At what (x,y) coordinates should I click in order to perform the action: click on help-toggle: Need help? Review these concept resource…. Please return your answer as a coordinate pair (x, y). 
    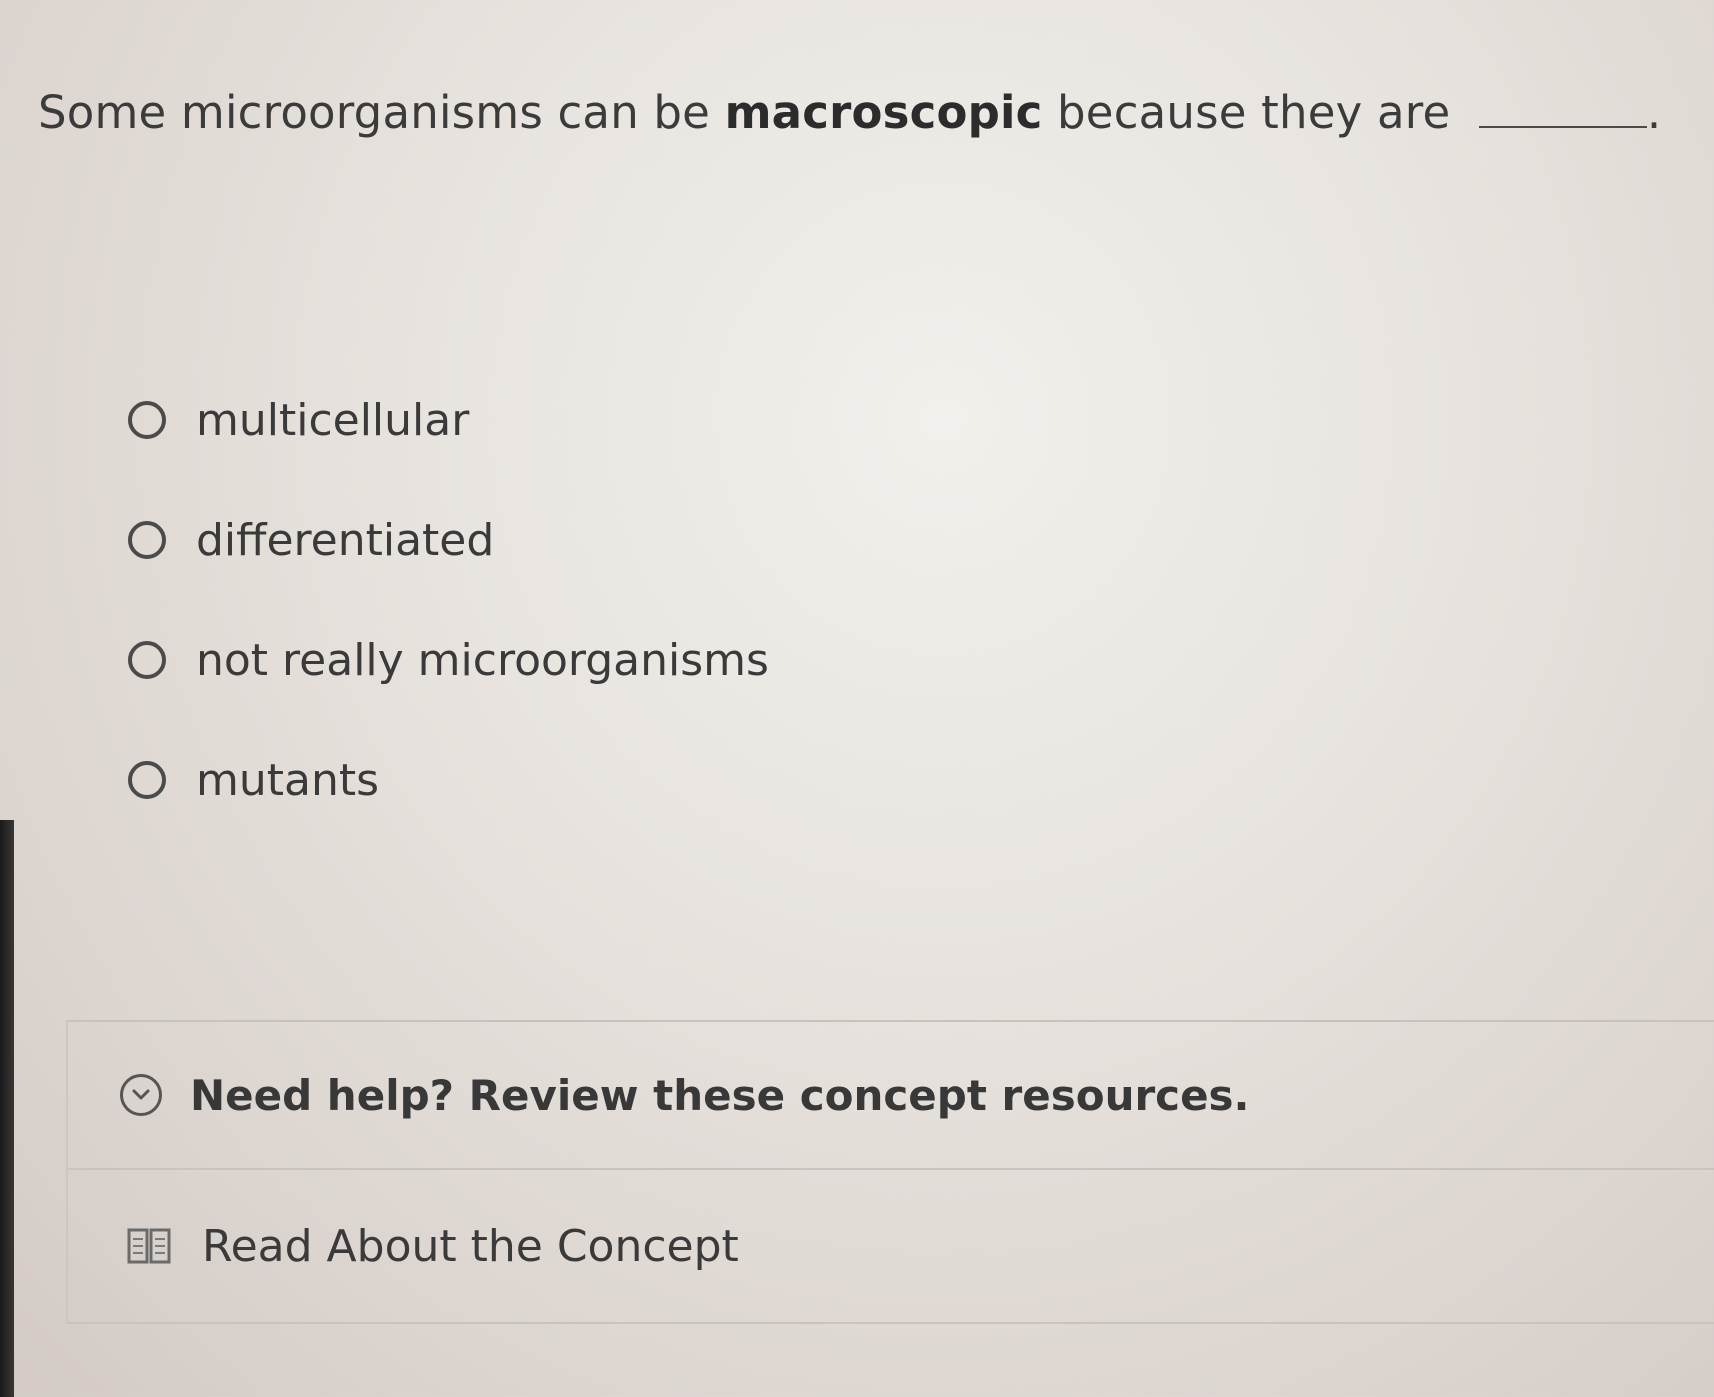
    Looking at the image, I should click on (891, 1096).